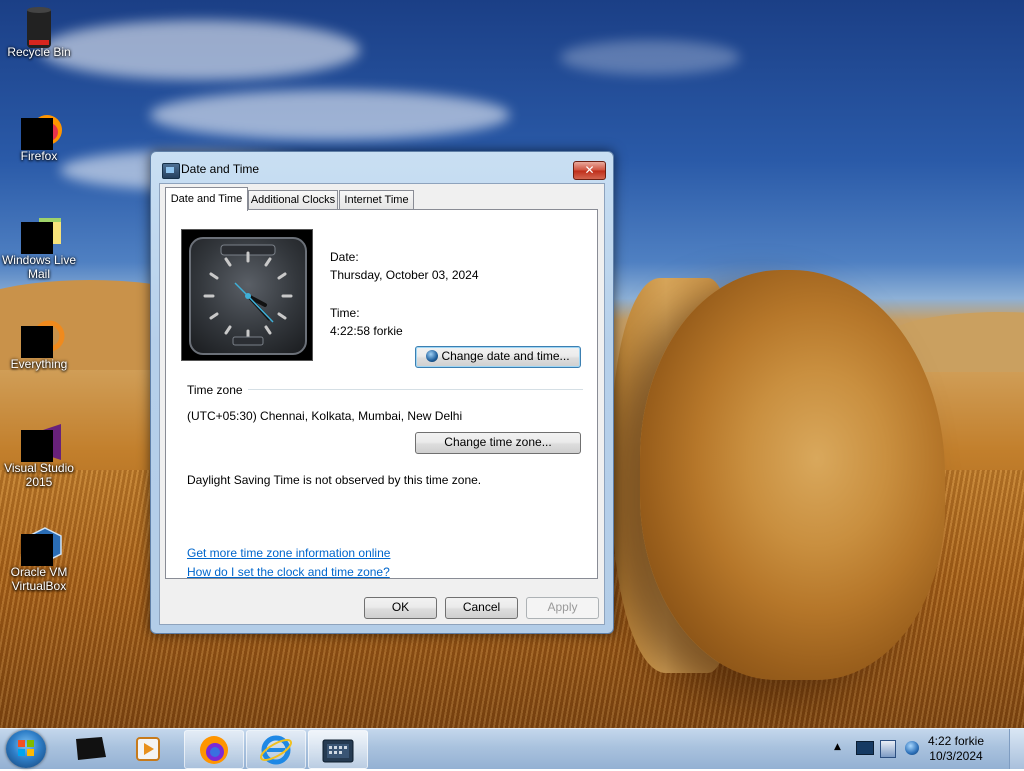 This screenshot has height=771, width=1024. I want to click on shield-globe-icon, so click(432, 356).